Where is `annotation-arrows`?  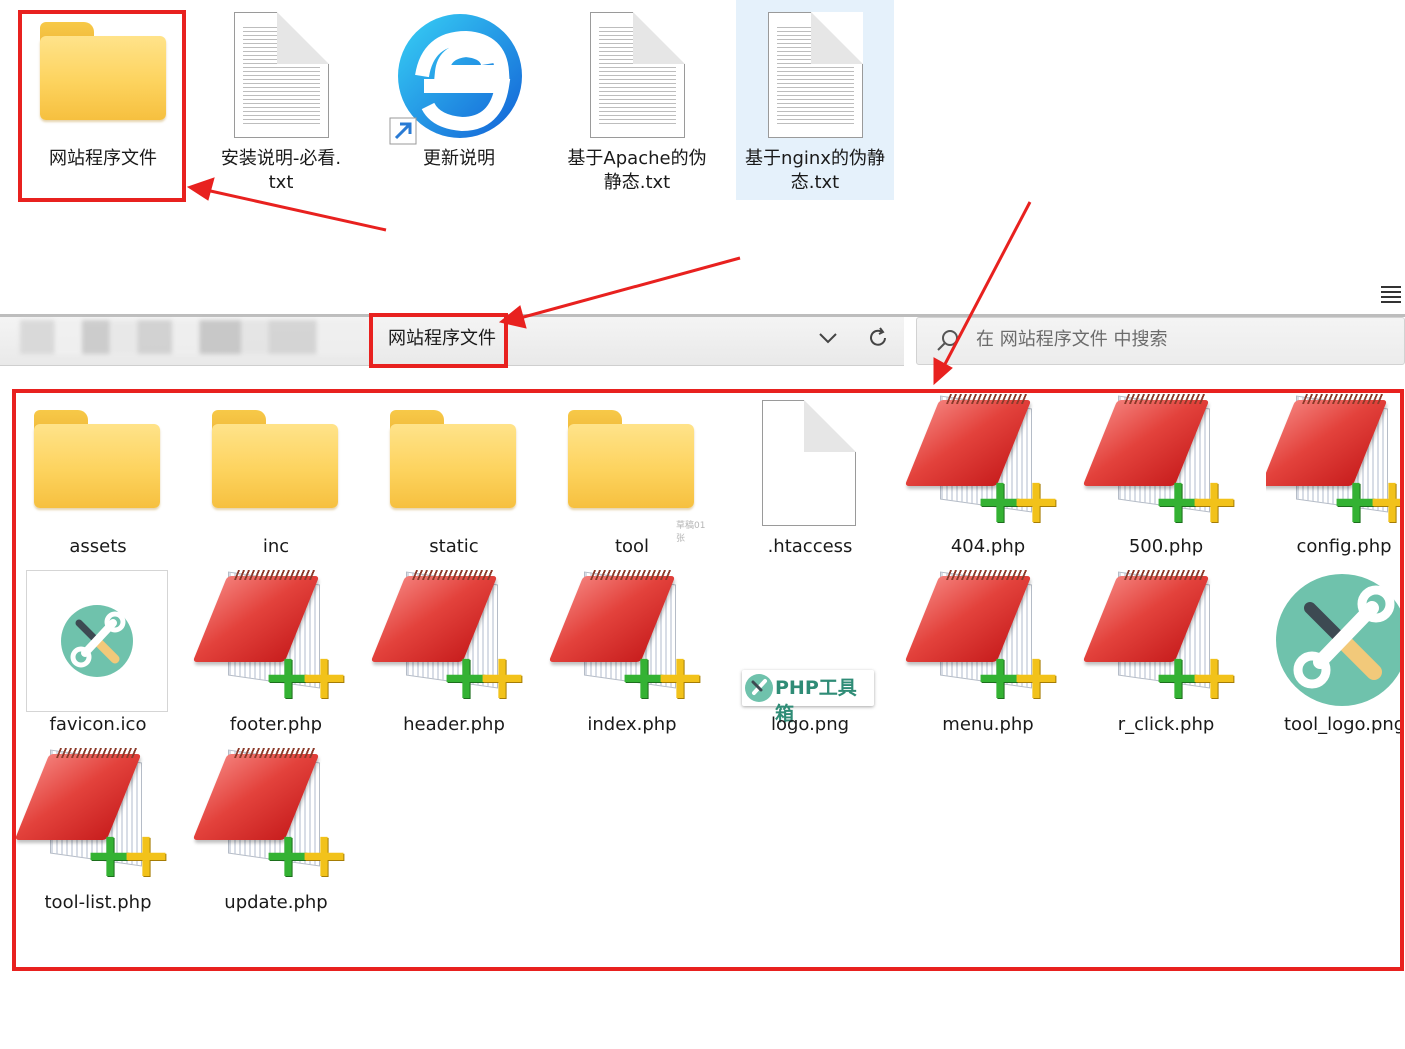
annotation-arrows is located at coordinates (609, 281).